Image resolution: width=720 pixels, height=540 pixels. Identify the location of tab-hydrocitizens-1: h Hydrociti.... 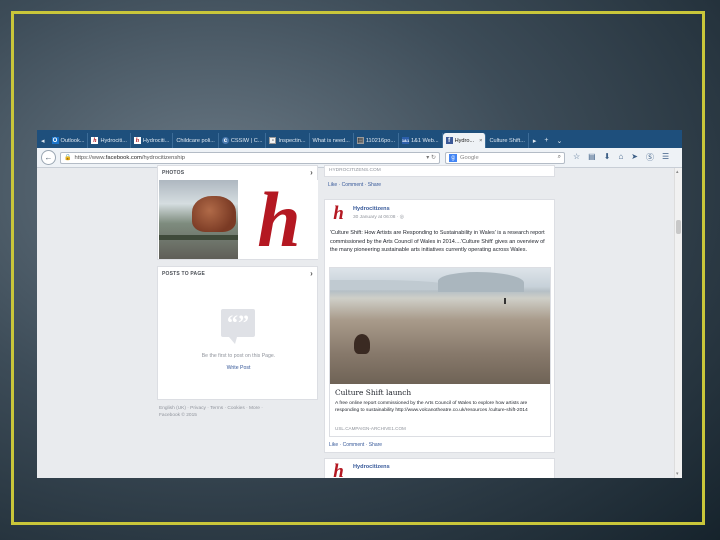
(109, 140).